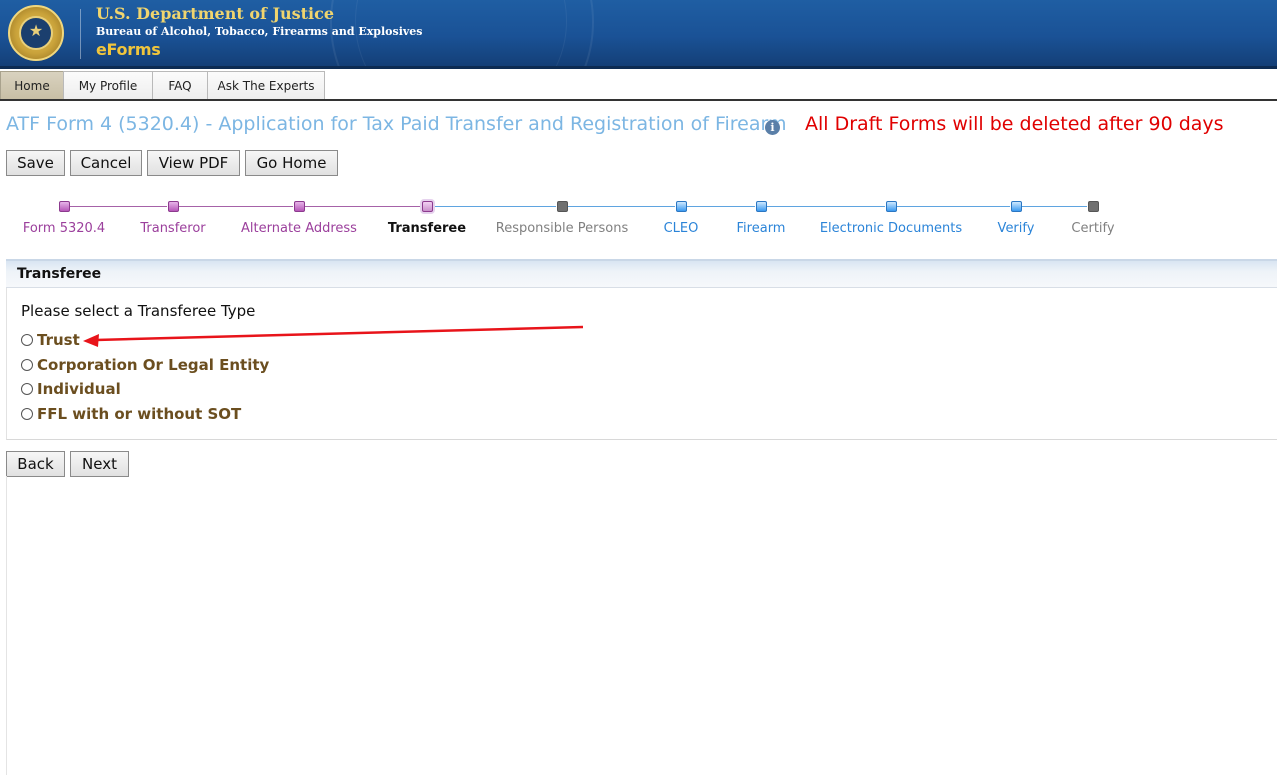 The image size is (1277, 775). What do you see at coordinates (99, 464) in the screenshot?
I see `next-button: Next` at bounding box center [99, 464].